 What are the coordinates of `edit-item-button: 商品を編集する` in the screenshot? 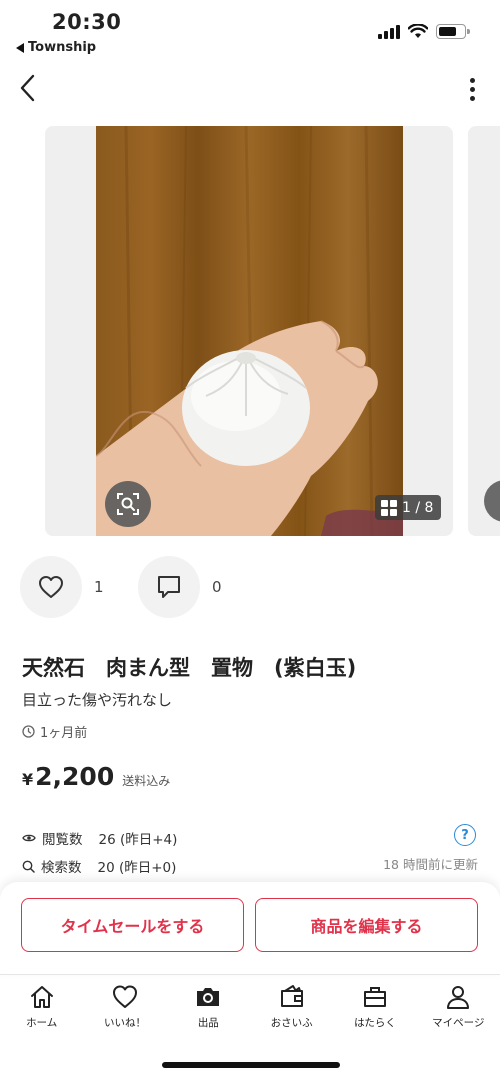 It's located at (366, 925).